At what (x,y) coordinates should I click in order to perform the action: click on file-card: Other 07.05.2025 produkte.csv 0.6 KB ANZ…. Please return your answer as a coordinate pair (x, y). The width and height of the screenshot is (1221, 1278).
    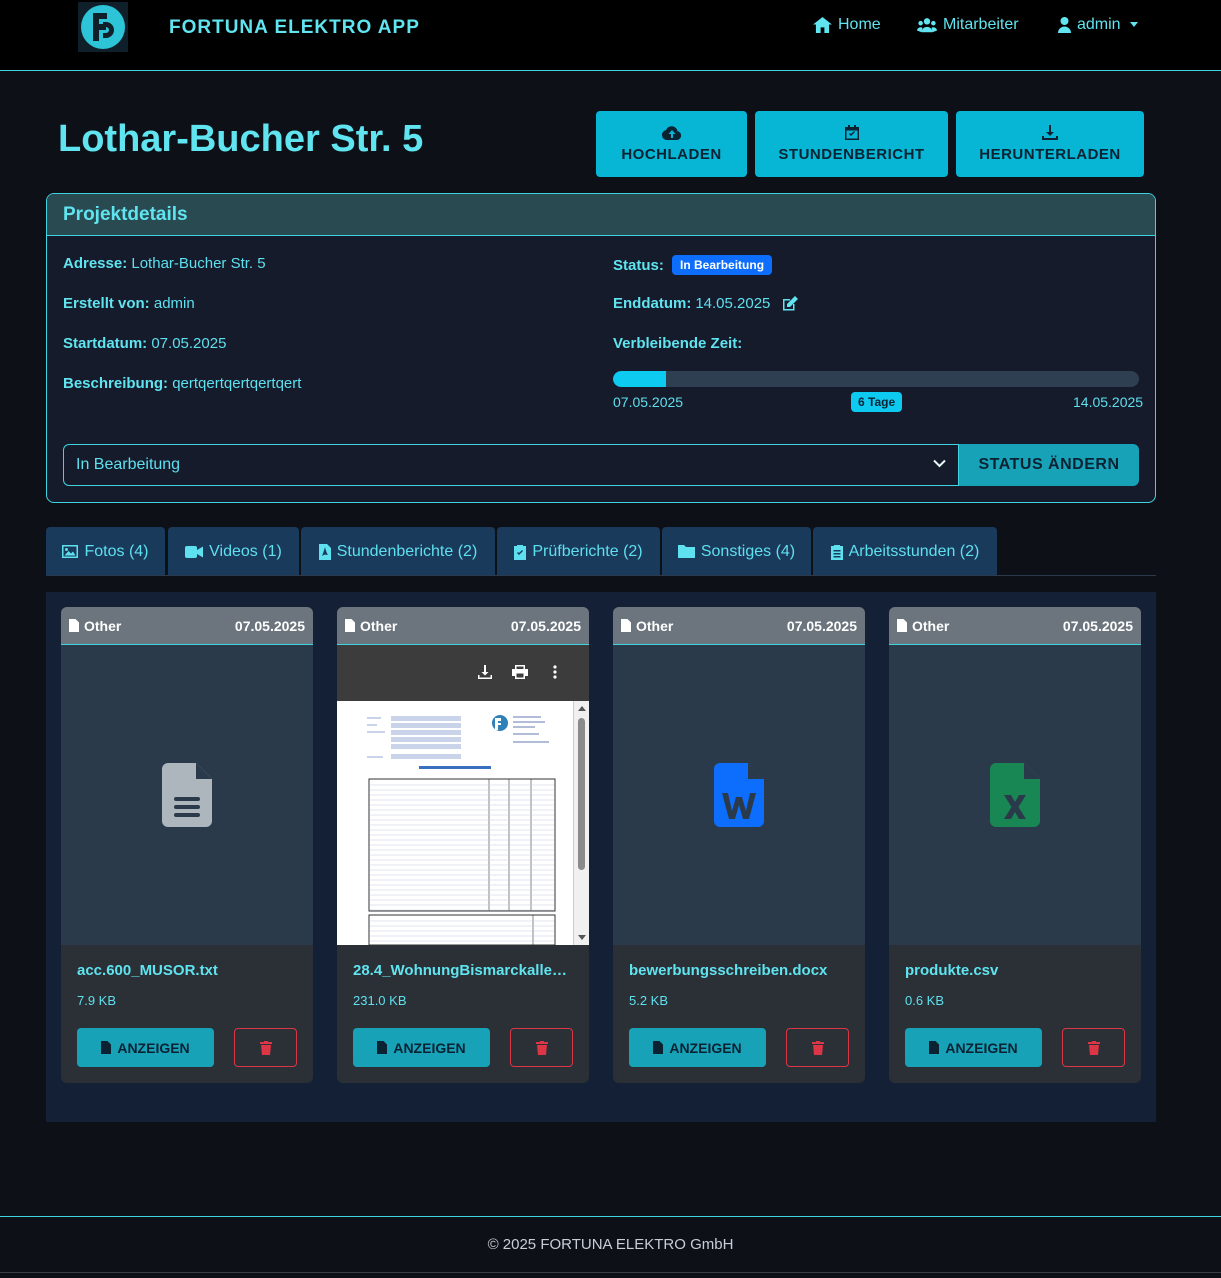
    Looking at the image, I should click on (1015, 845).